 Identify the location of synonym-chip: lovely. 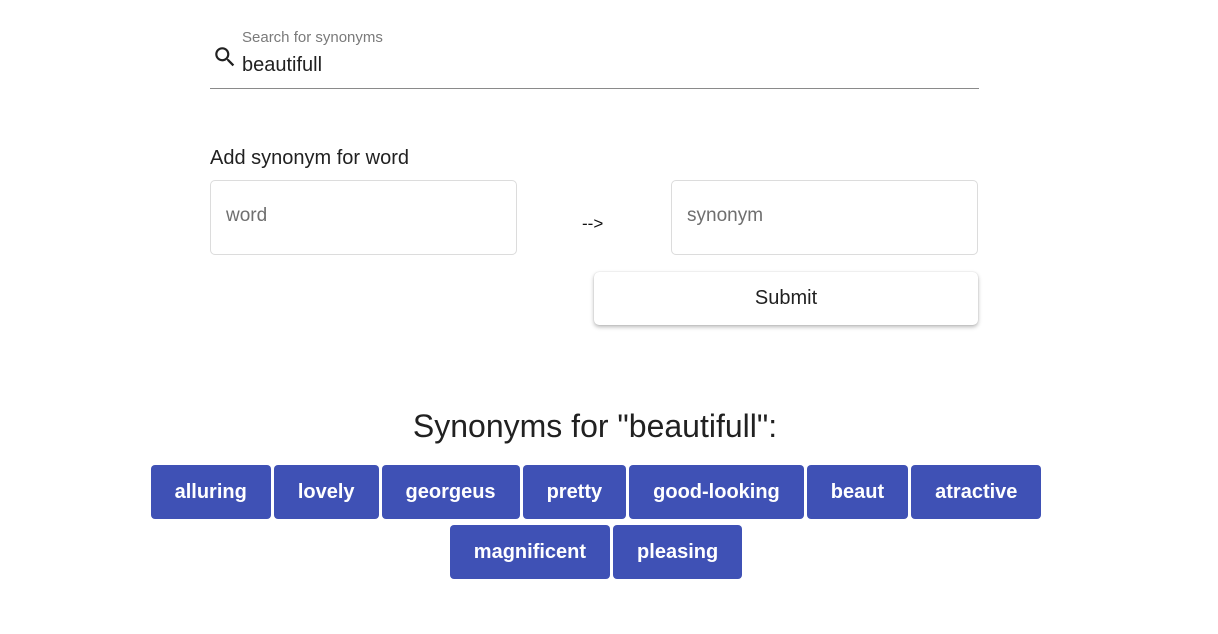
(326, 492).